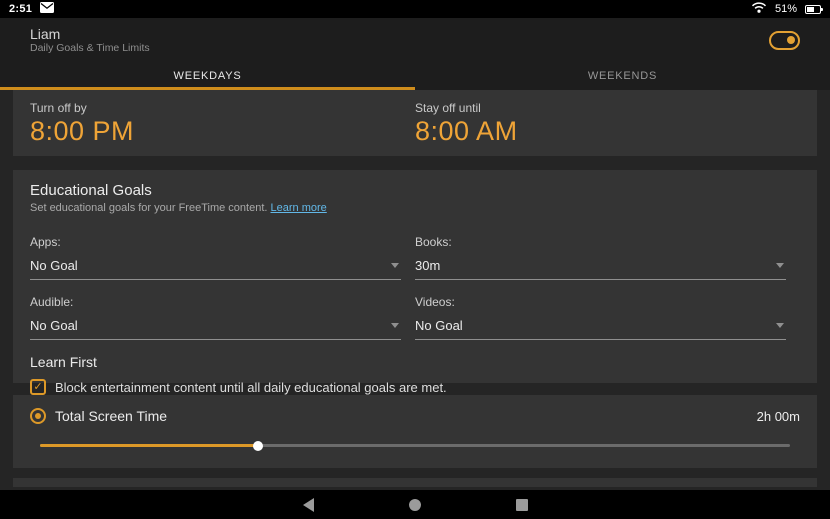  Describe the element at coordinates (600, 329) in the screenshot. I see `videos-goal-dropdown: No Goal` at that location.